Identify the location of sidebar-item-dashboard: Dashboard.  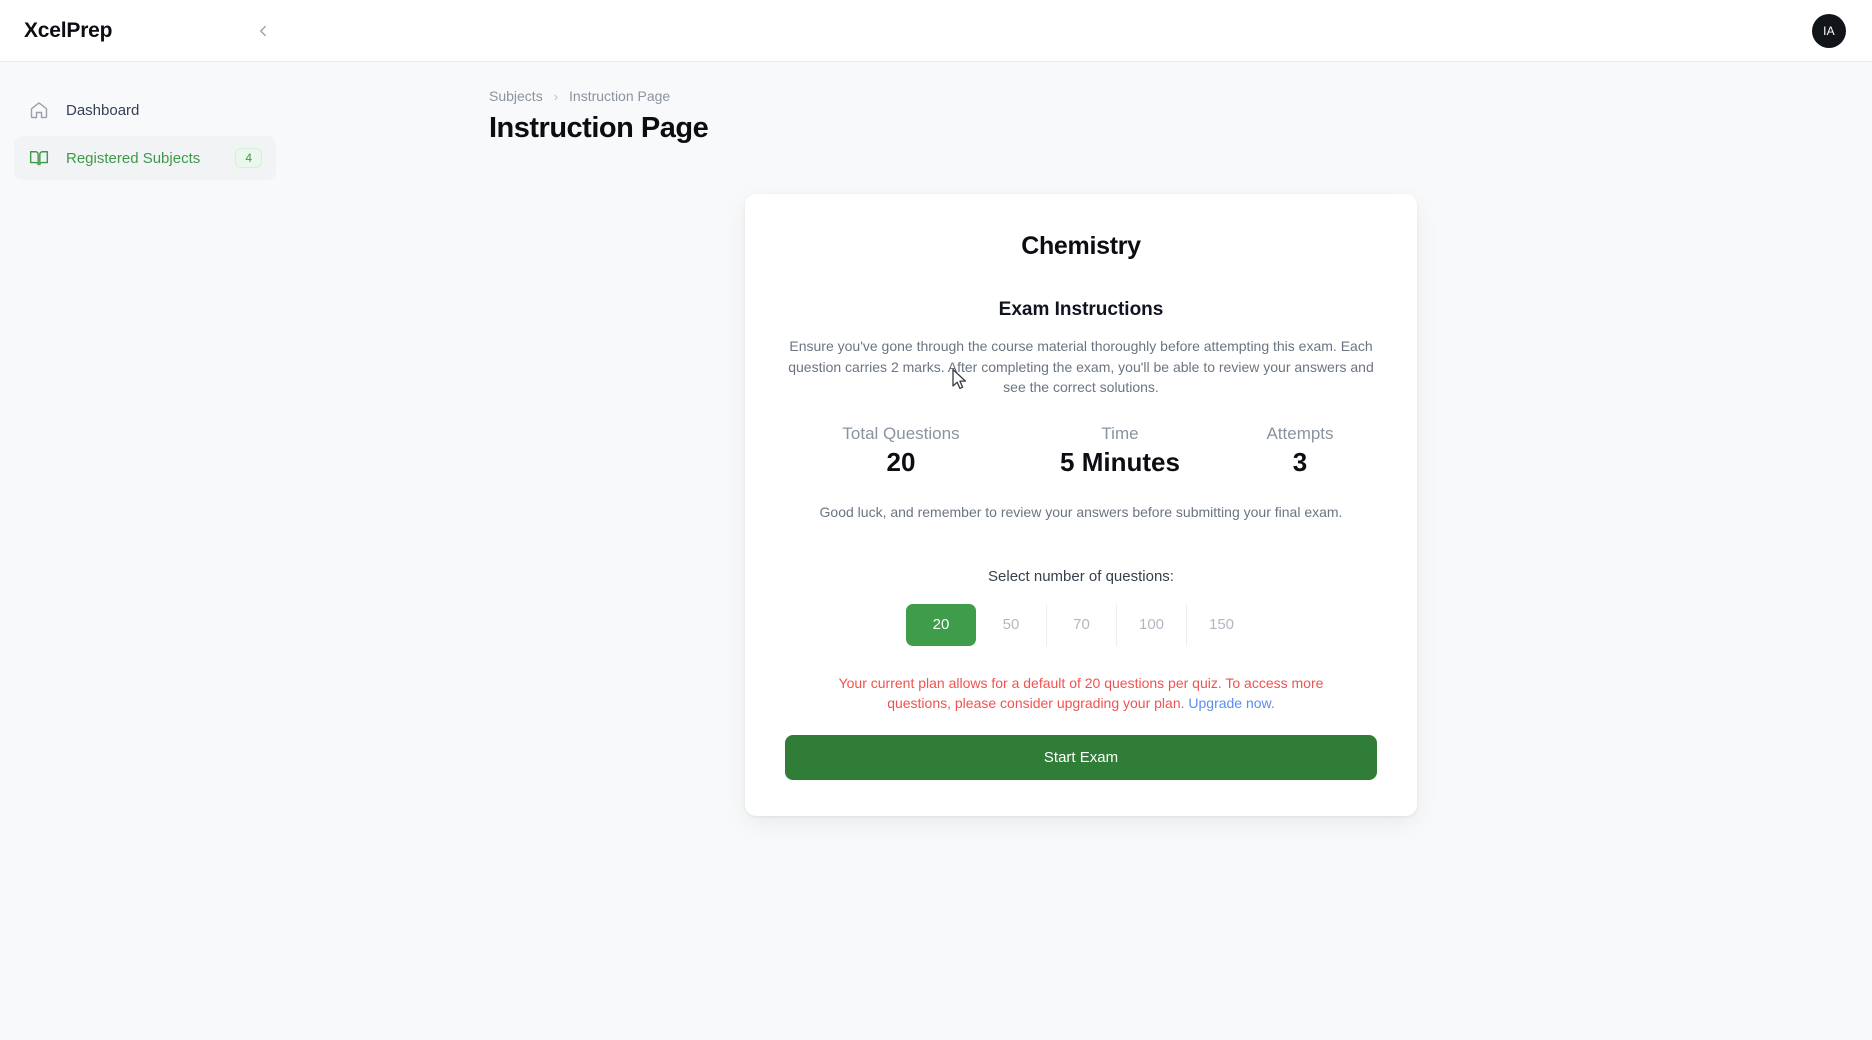
(145, 110).